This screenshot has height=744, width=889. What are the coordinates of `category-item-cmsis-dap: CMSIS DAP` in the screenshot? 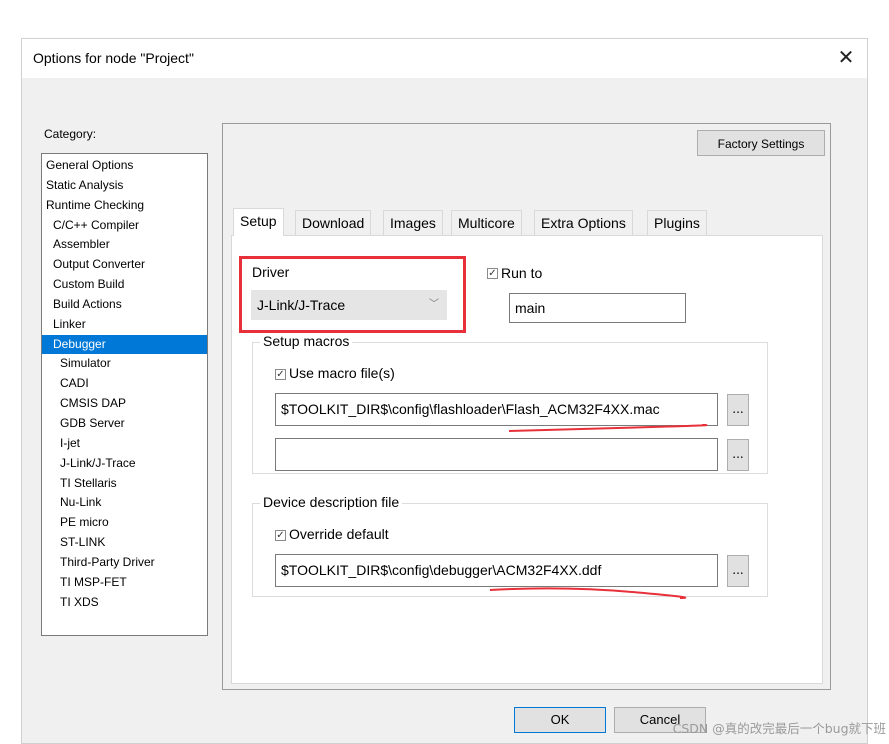 It's located at (124, 404).